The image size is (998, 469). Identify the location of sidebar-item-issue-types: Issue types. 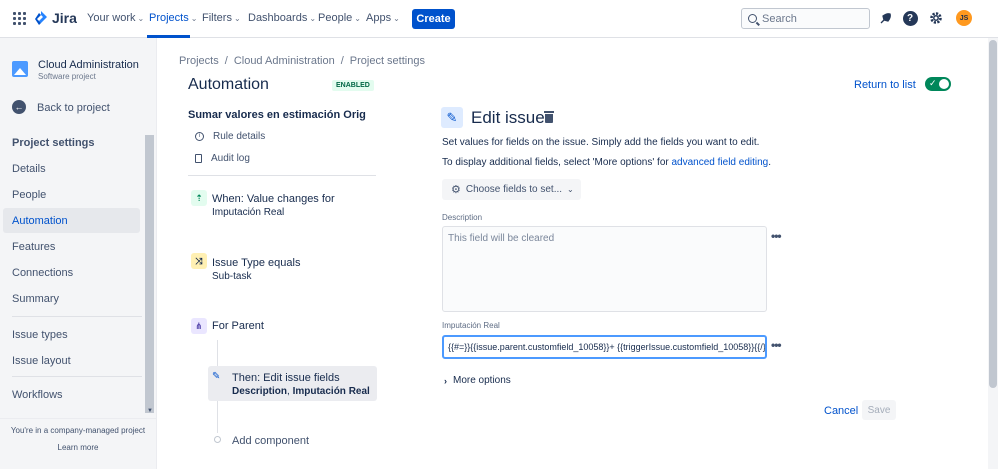
(71, 334).